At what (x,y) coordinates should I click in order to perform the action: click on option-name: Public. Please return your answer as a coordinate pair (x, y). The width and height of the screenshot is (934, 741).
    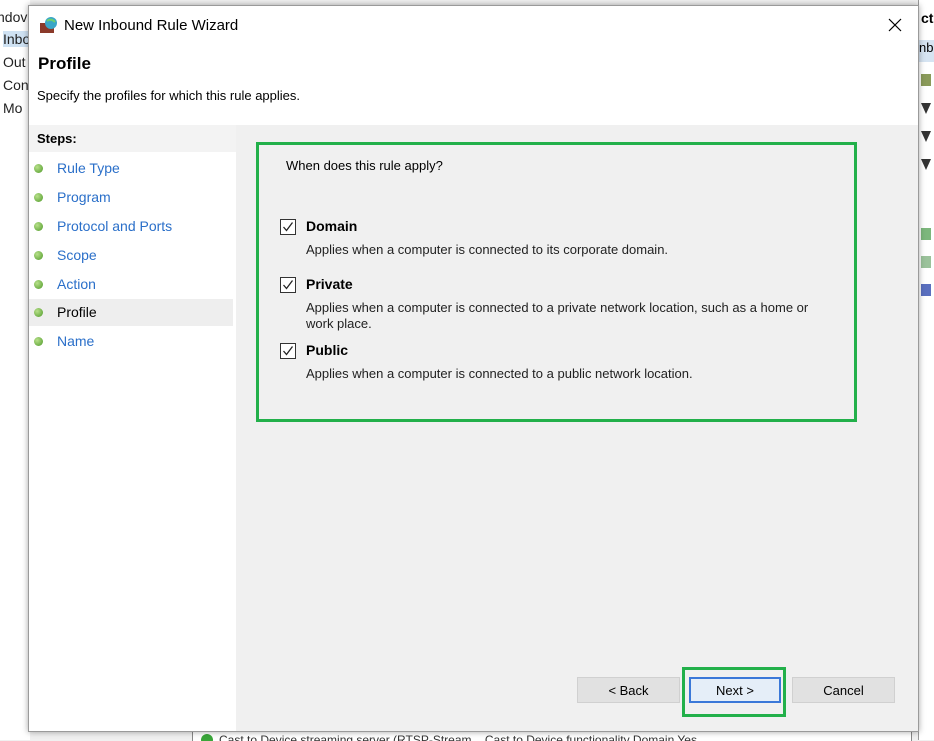
    Looking at the image, I should click on (327, 350).